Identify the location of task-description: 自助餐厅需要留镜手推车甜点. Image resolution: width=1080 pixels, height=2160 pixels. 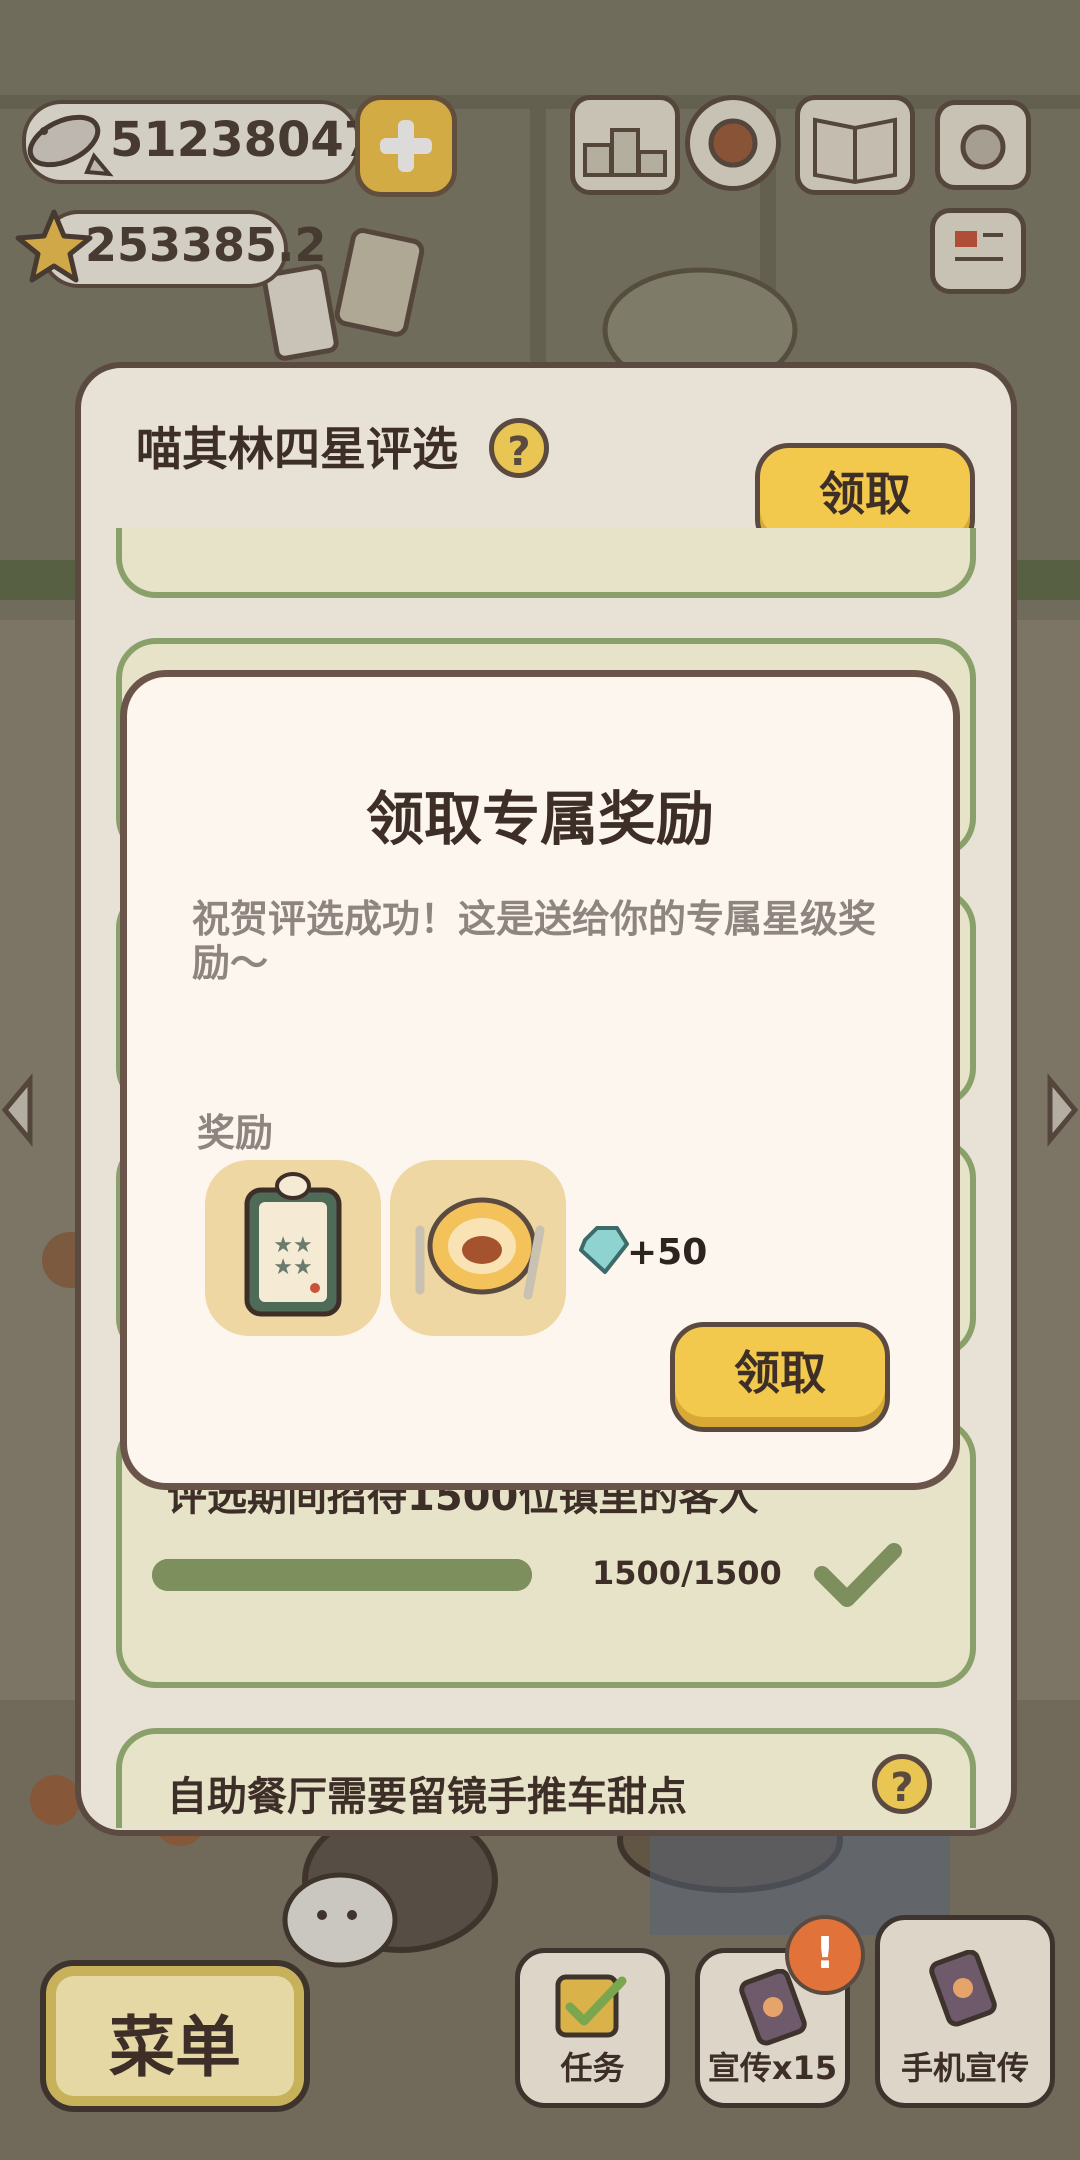
(427, 1797).